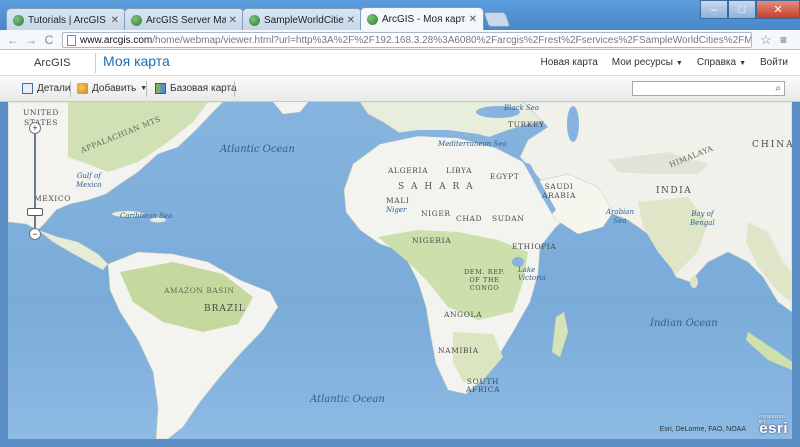 The width and height of the screenshot is (800, 447). What do you see at coordinates (432, 240) in the screenshot?
I see `label-nigeria: NIGERIA` at bounding box center [432, 240].